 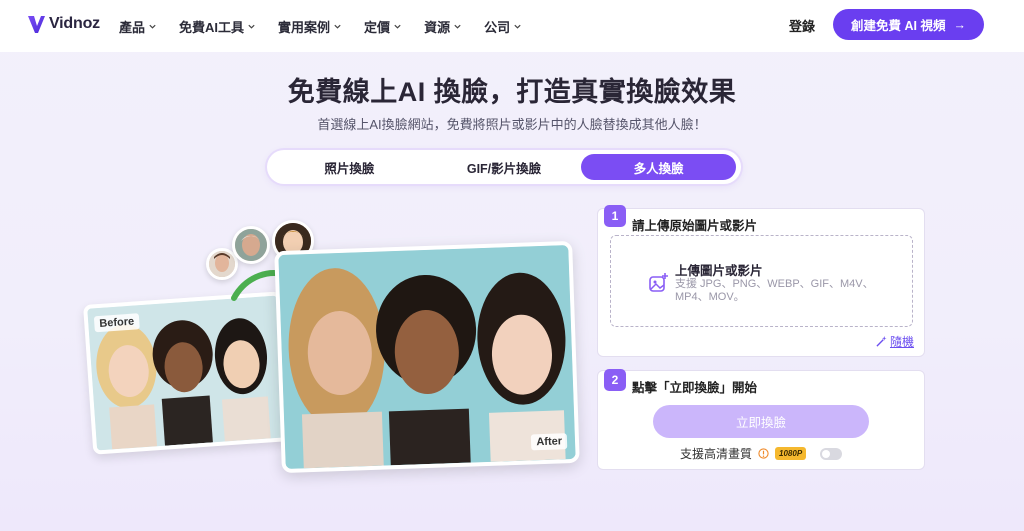 I want to click on menu-item-label: 產品, so click(x=132, y=27).